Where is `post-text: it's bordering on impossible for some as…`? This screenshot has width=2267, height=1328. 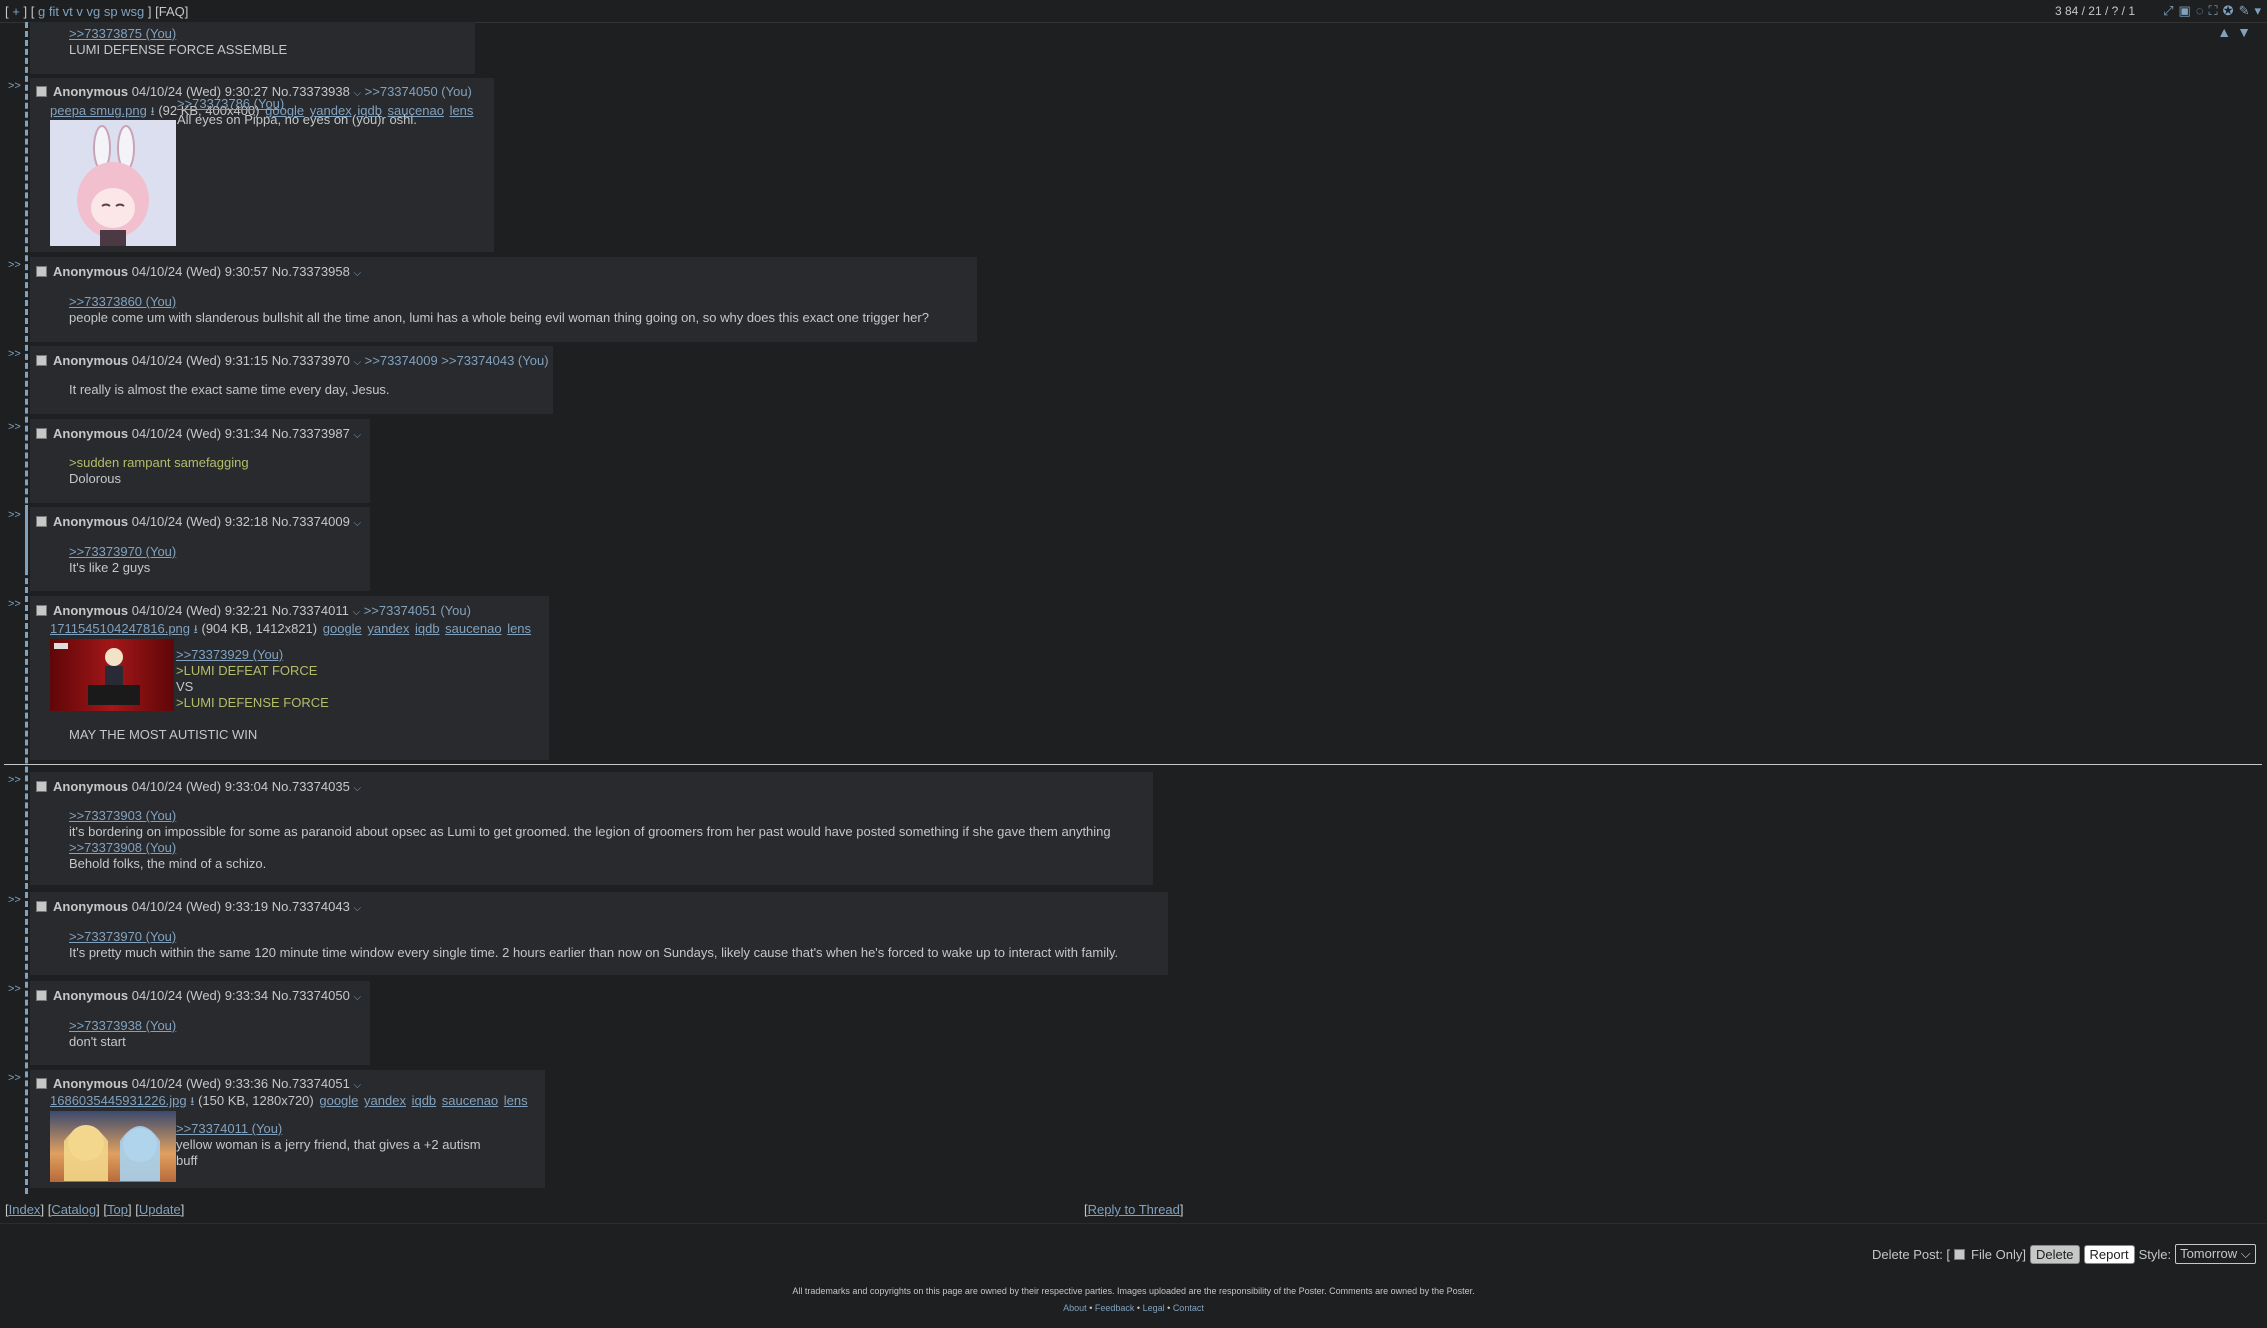 post-text: it's bordering on impossible for some as… is located at coordinates (590, 831).